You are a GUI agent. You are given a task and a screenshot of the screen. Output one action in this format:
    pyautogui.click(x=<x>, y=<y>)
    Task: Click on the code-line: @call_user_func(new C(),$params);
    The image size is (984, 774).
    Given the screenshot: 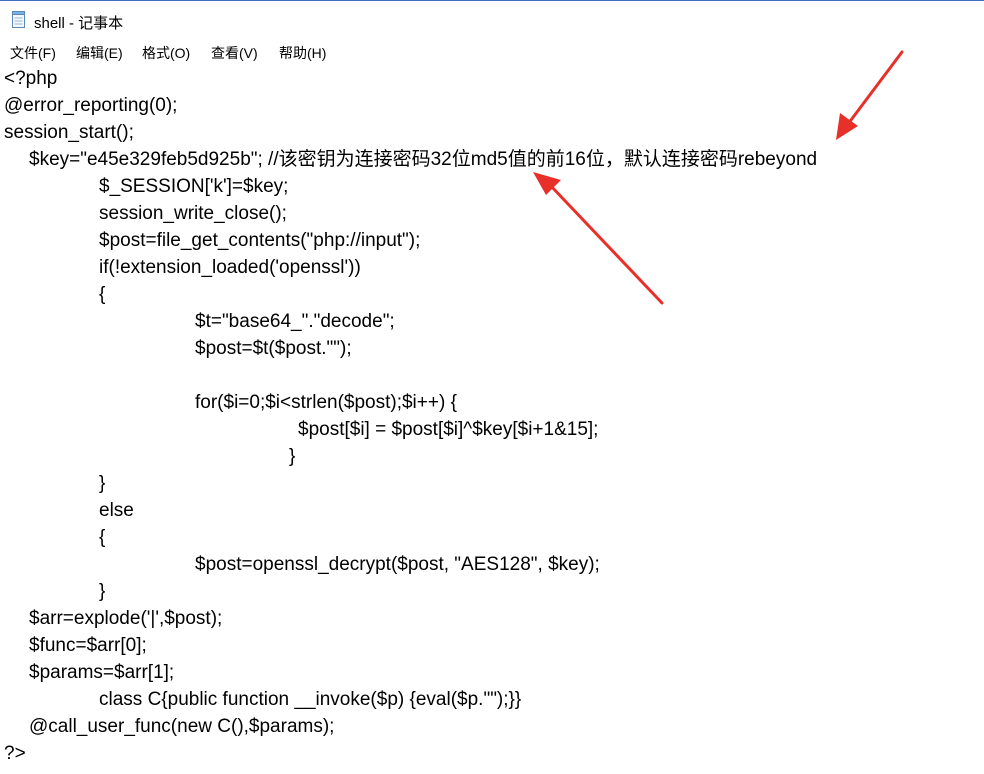 What is the action you would take?
    pyautogui.click(x=182, y=726)
    